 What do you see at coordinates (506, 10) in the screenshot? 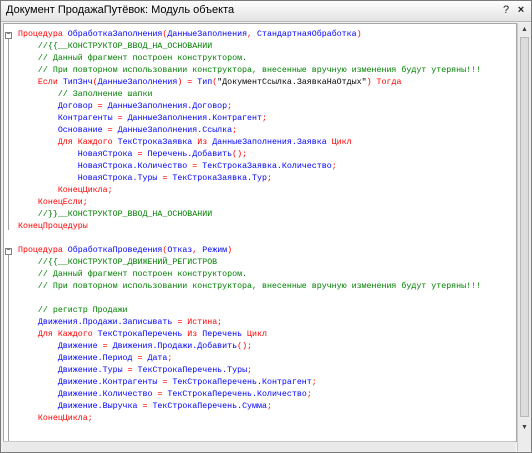
I see `help-button: ?` at bounding box center [506, 10].